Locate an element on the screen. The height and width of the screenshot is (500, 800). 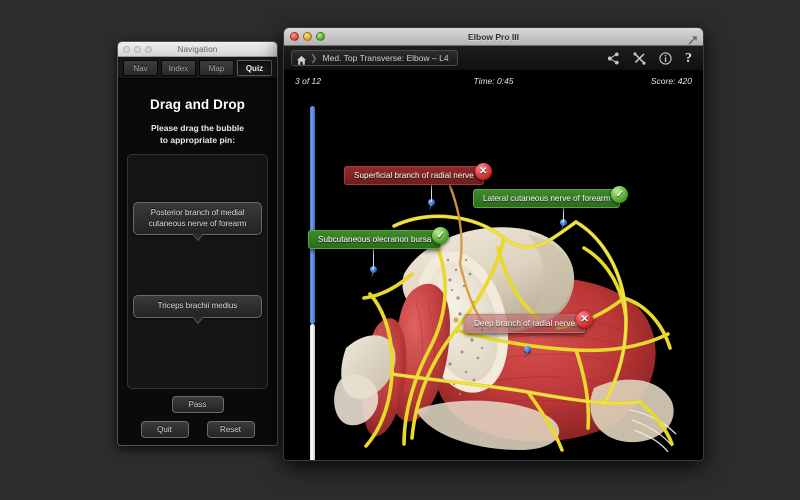
answer-label-text: Deep branch of radial nerve is located at coordinates (525, 323).